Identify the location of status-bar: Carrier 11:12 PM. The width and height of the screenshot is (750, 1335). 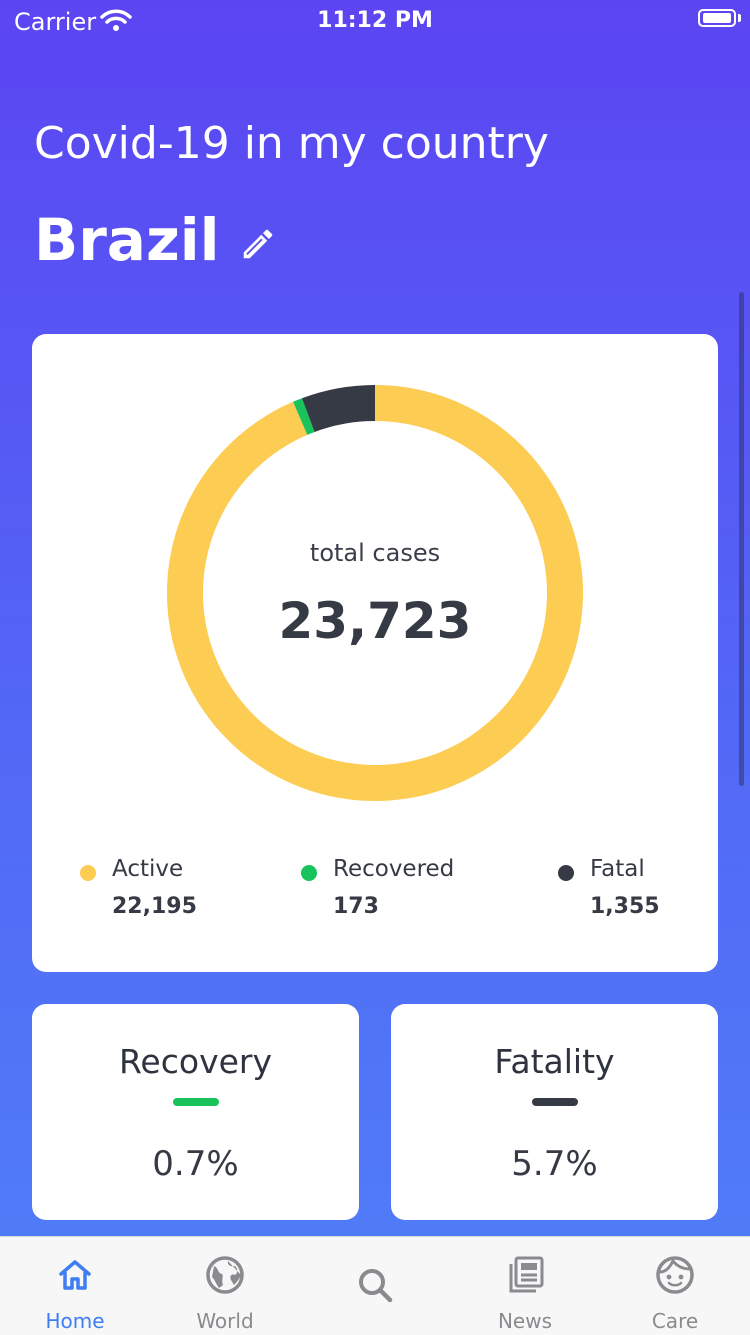
(375, 20).